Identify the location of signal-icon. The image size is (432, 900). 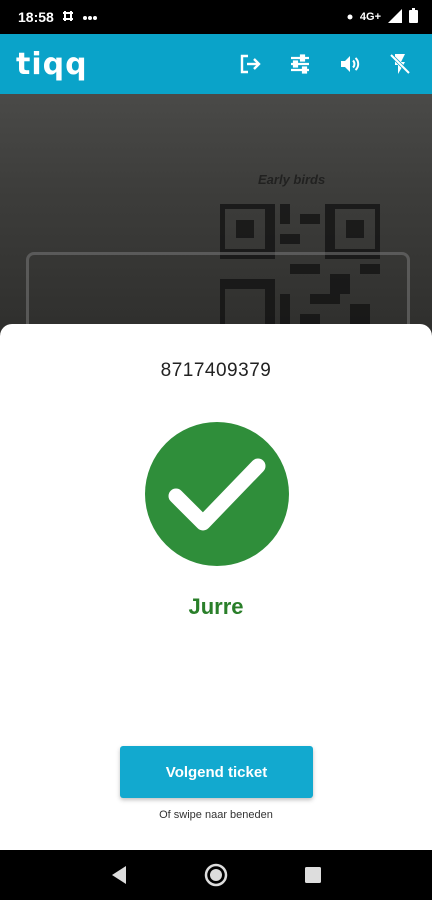
(395, 17).